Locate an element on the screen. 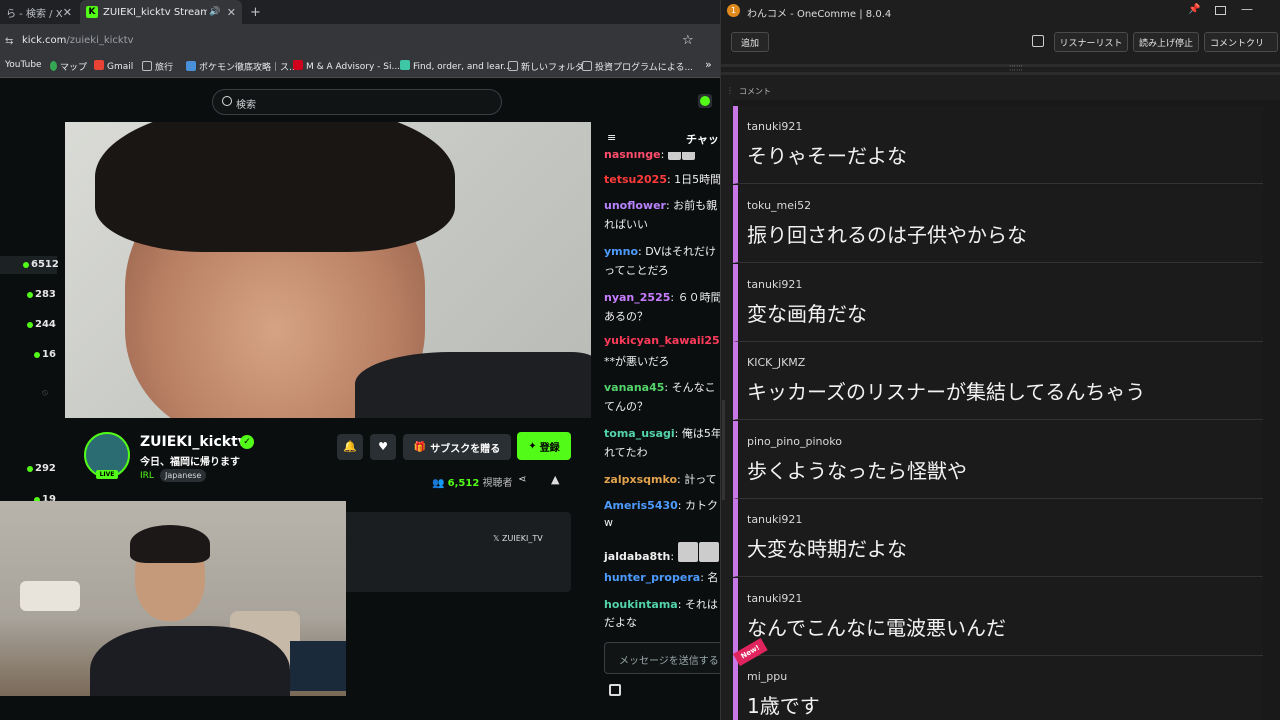 The height and width of the screenshot is (720, 1280). chat-message-cont: れてたわ is located at coordinates (626, 452).